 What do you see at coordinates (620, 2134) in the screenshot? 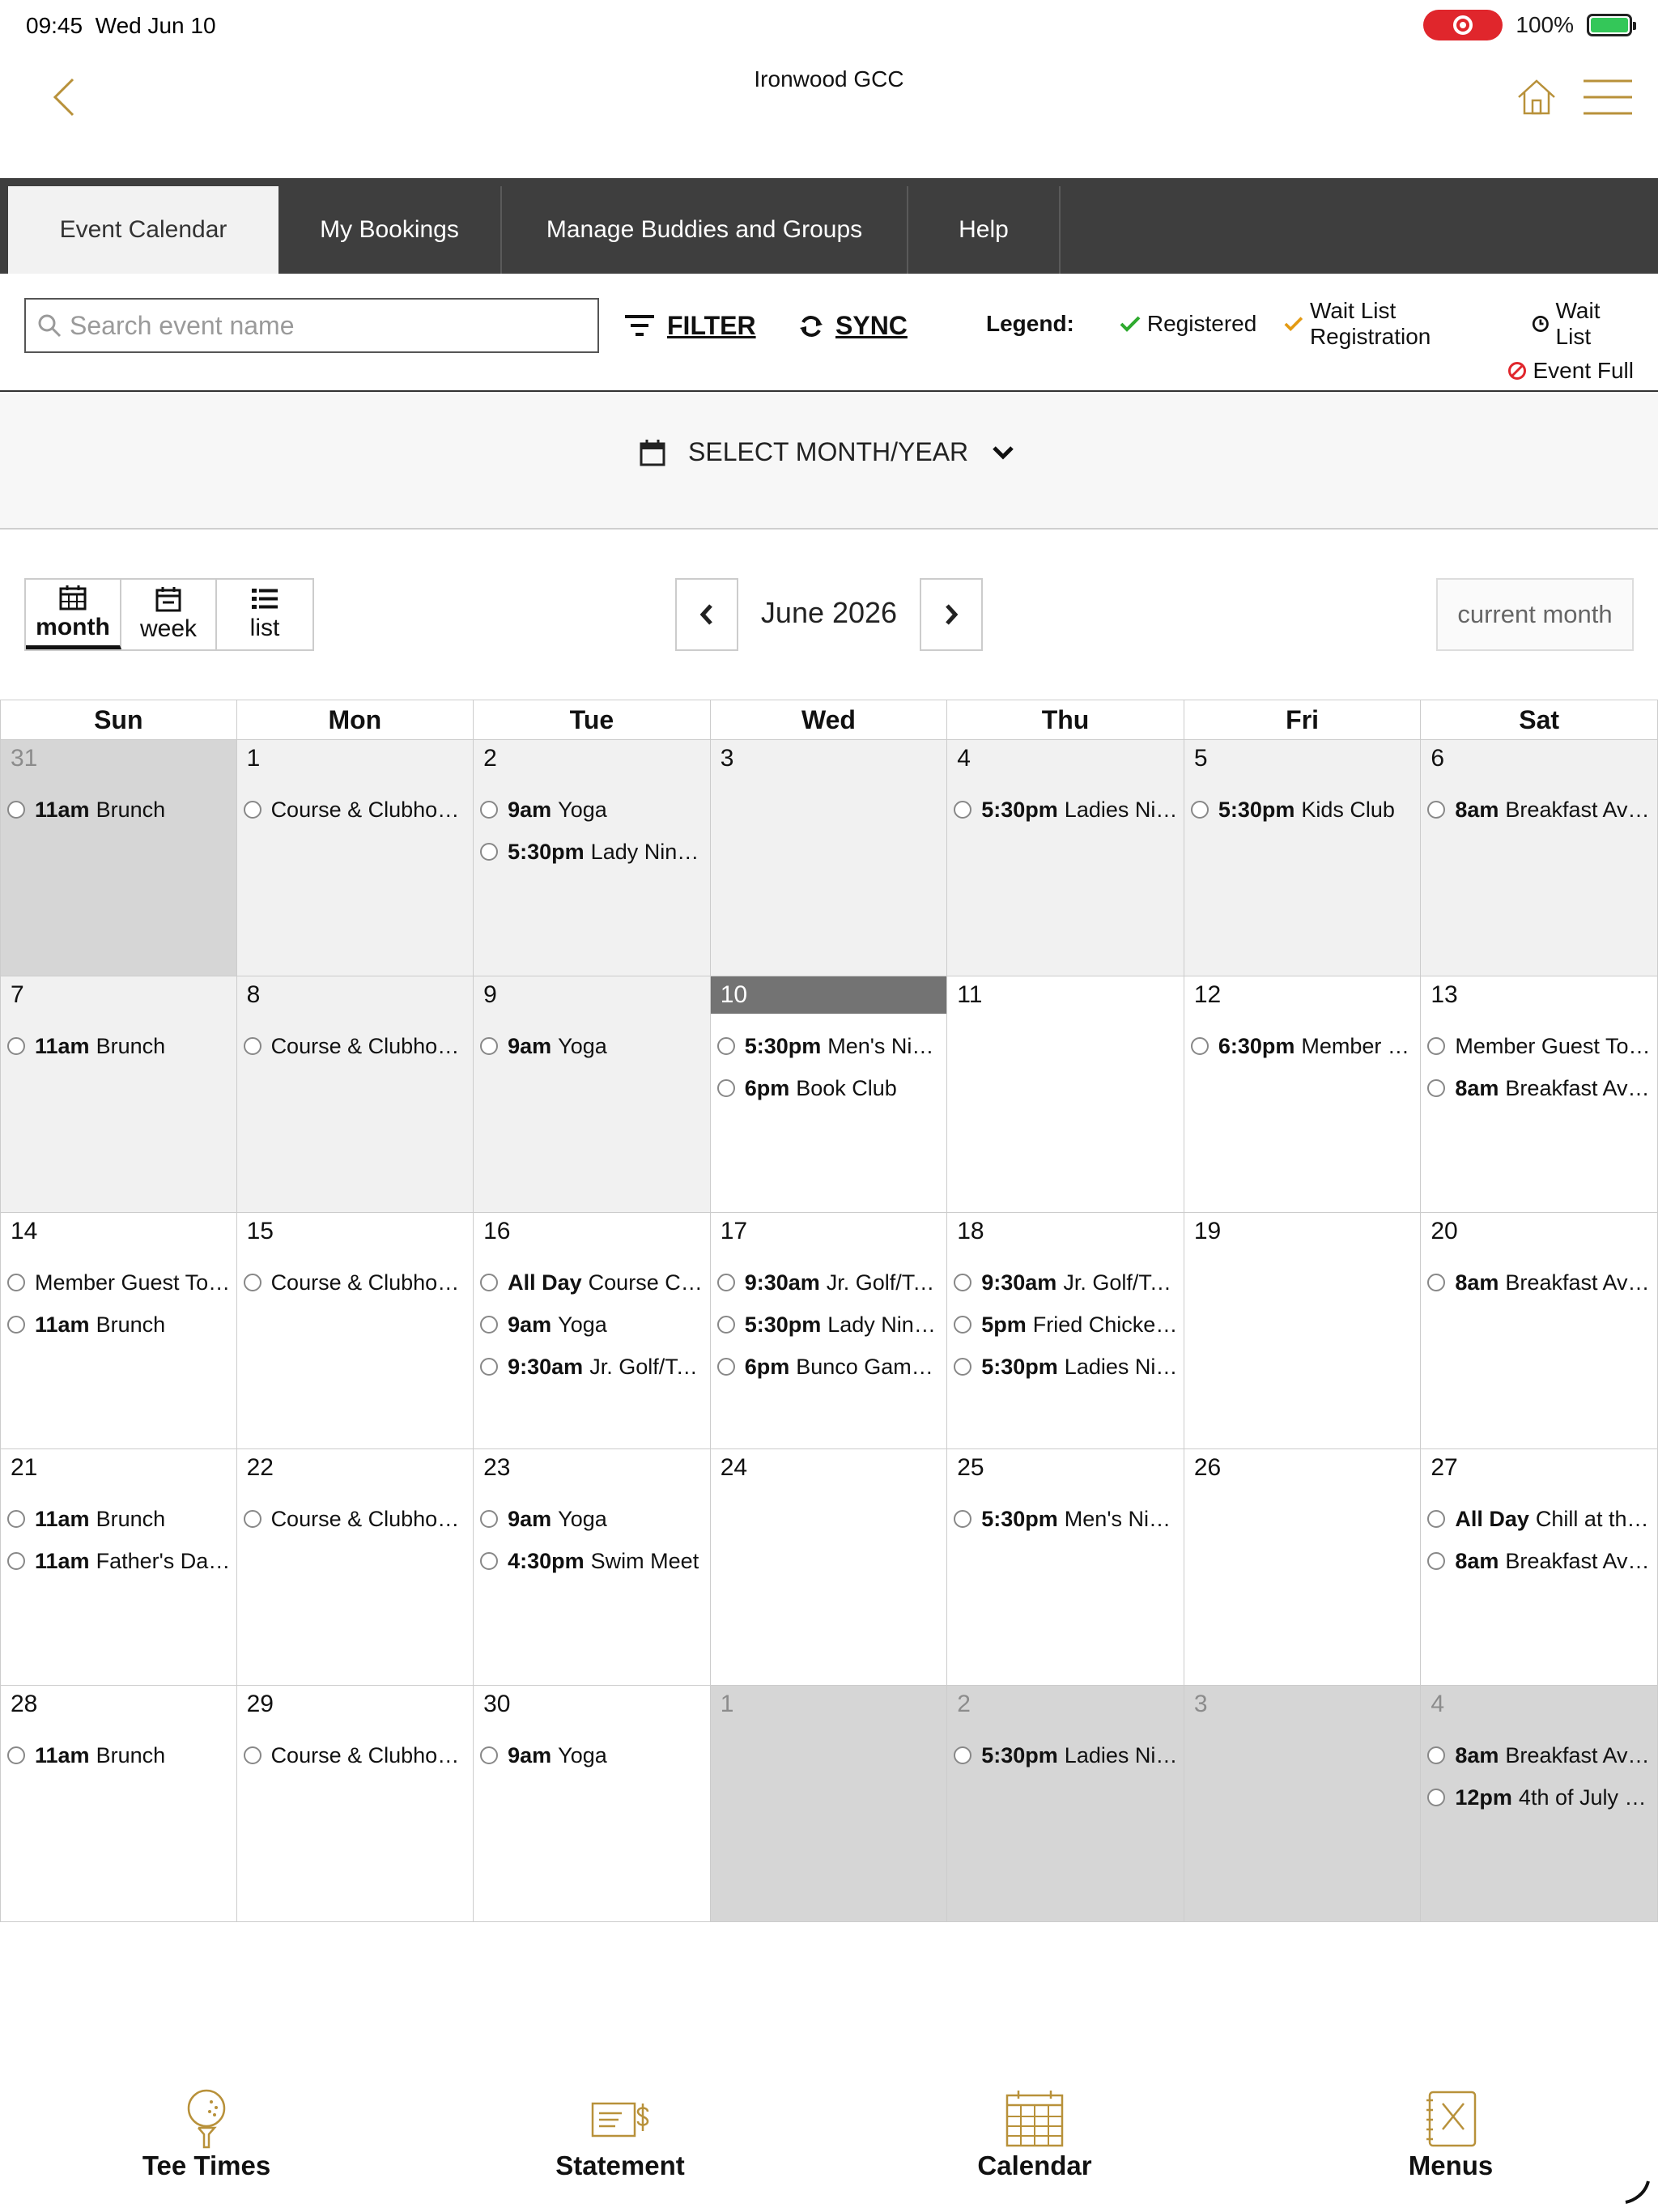
I see `nav-statement: Statement` at bounding box center [620, 2134].